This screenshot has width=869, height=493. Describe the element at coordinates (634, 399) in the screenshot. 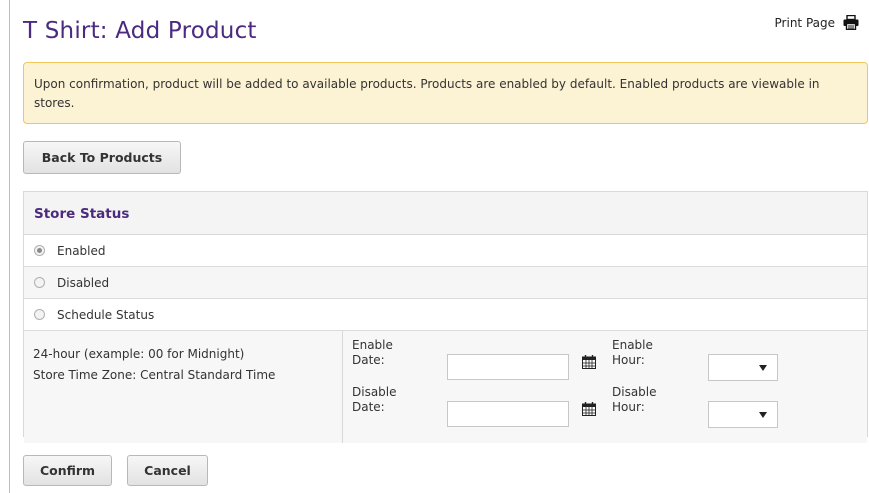

I see `disable-hour-label: Disable Hour:` at that location.